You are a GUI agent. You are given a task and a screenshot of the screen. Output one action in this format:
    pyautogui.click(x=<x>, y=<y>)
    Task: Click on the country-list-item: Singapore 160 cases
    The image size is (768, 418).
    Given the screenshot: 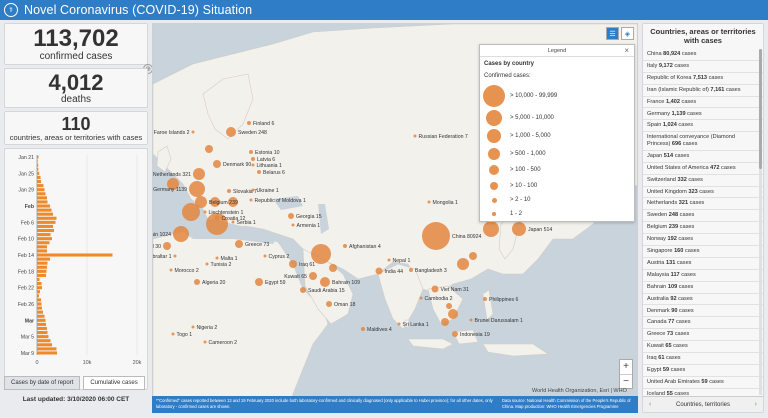 What is the action you would take?
    pyautogui.click(x=703, y=252)
    